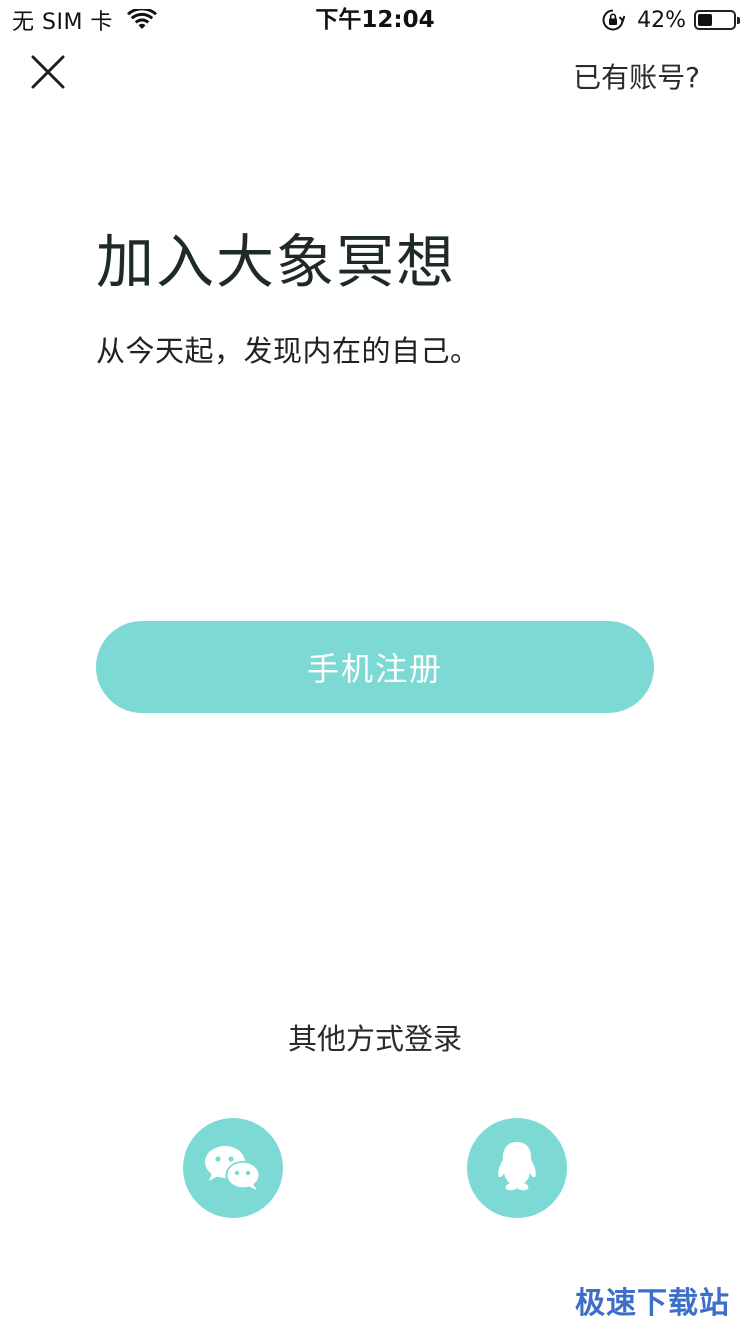 The height and width of the screenshot is (1334, 750). I want to click on wechat-icon, so click(233, 1168).